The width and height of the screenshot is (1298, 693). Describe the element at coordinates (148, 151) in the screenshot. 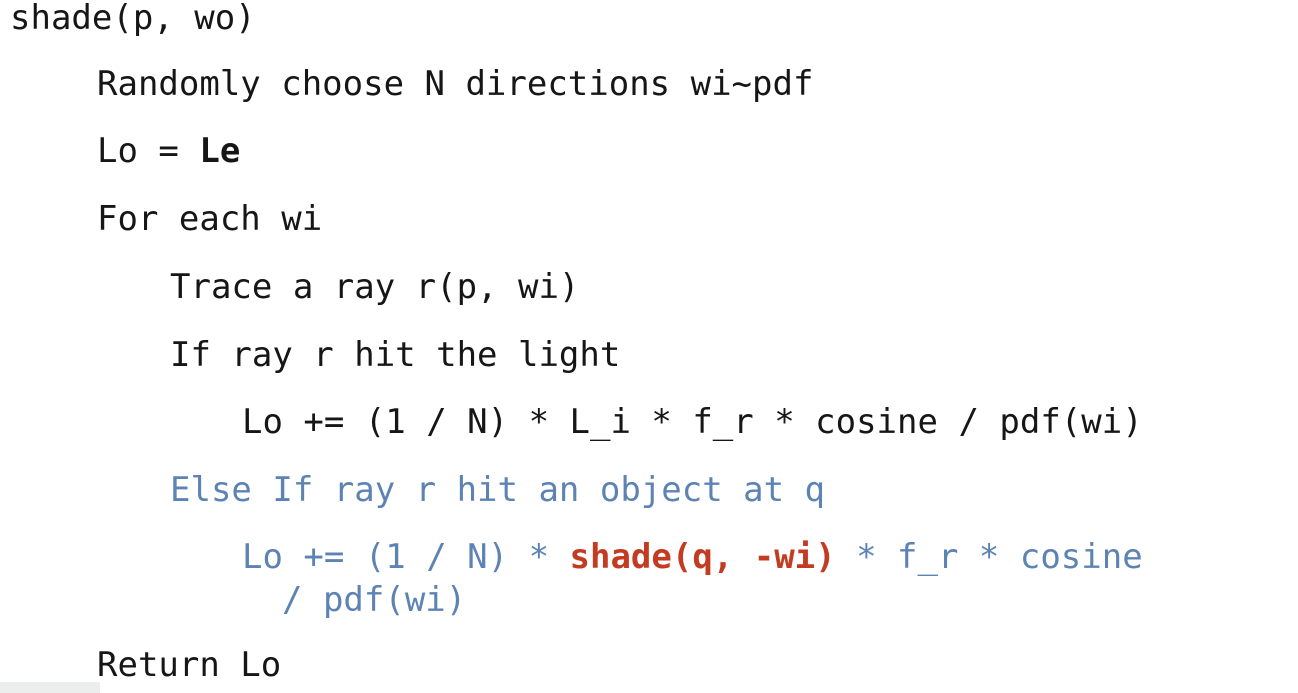

I see `code-lo-assign-text: Lo =` at that location.